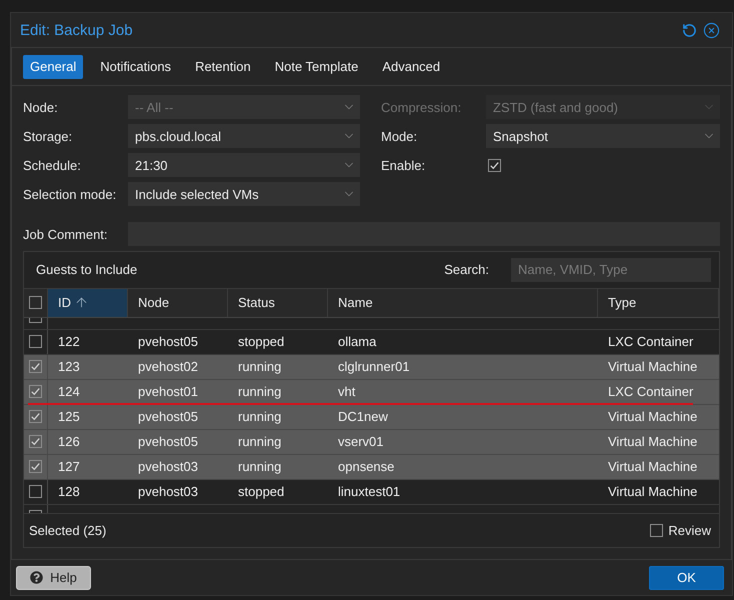 This screenshot has width=734, height=600. I want to click on review-label: Review, so click(689, 530).